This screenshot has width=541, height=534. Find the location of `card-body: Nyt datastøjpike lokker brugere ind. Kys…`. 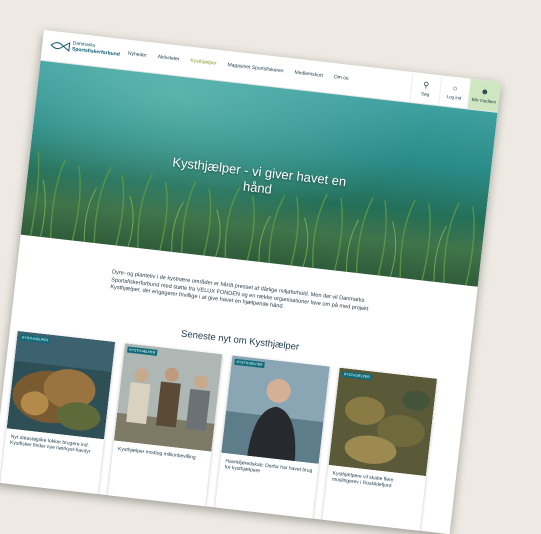

card-body: Nyt datastøjpike lokker brugere ind. Kys… is located at coordinates (52, 468).